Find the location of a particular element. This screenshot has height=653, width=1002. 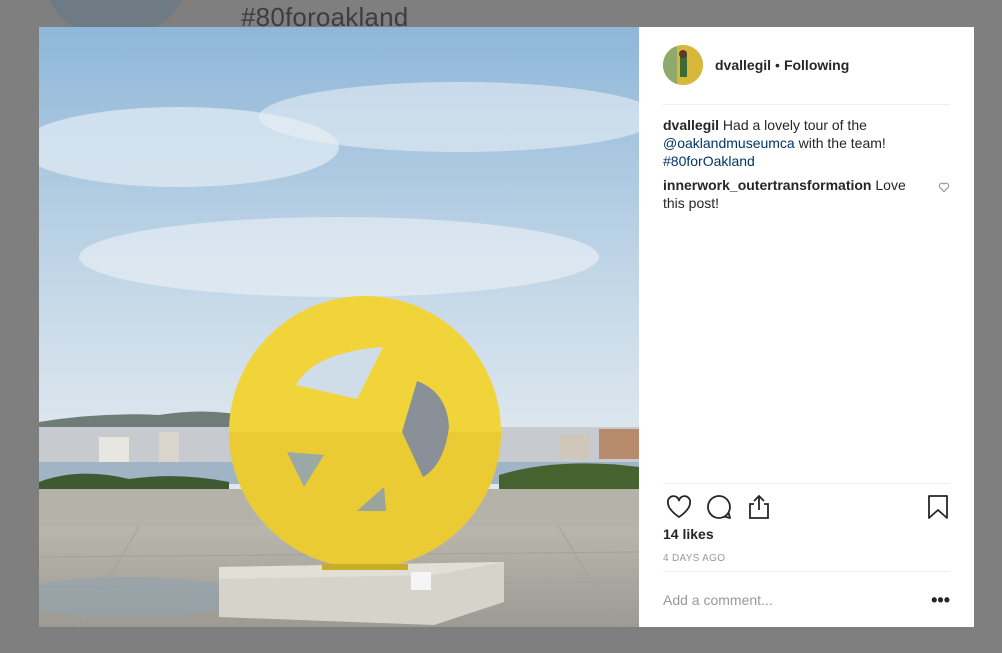

add-comment-bar: ••• is located at coordinates (806, 600).